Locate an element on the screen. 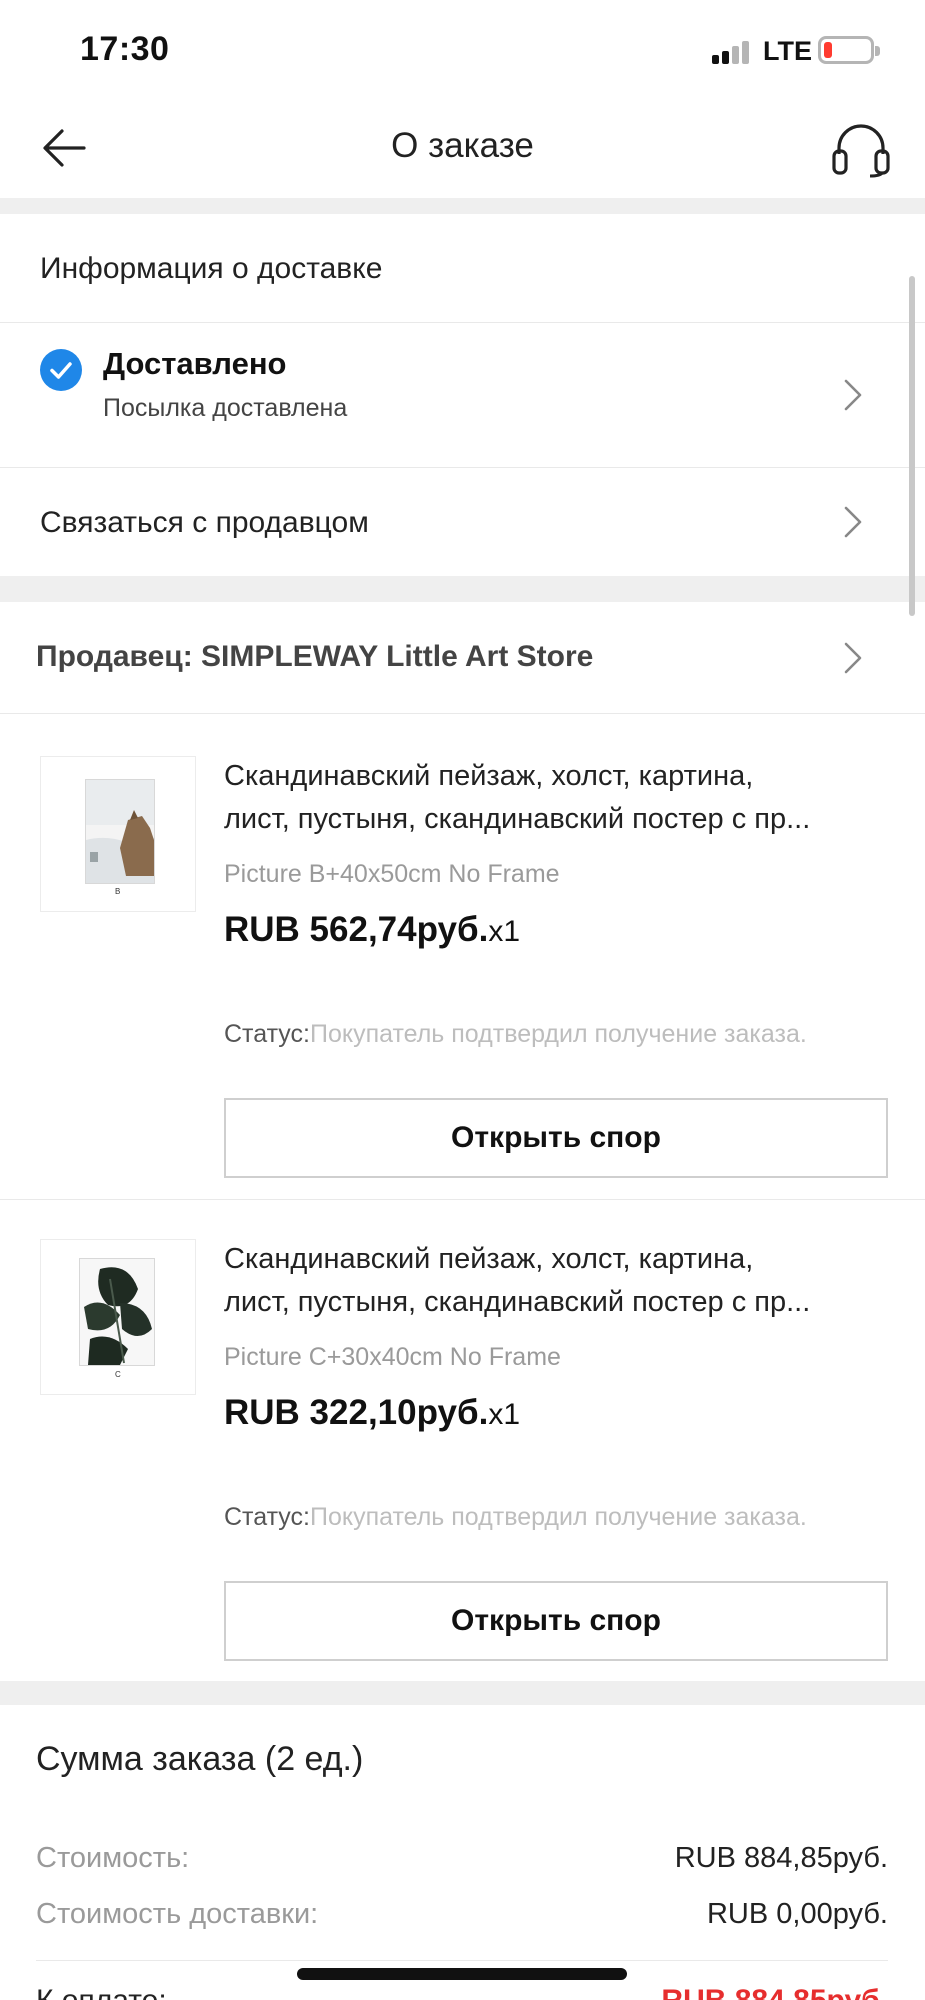 The width and height of the screenshot is (925, 2000). status-bar: 17:30 LTE is located at coordinates (462, 50).